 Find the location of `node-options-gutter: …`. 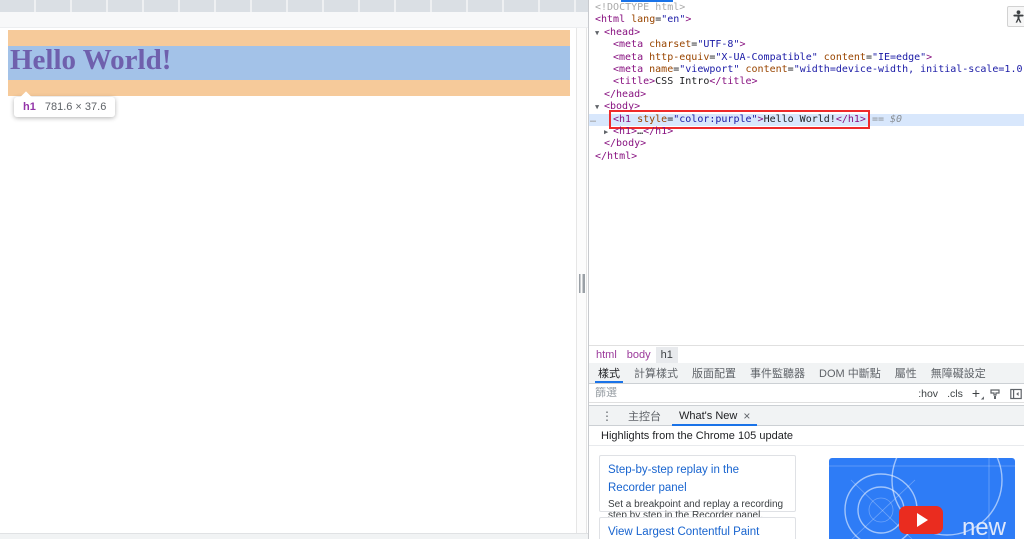

node-options-gutter: … is located at coordinates (593, 120).